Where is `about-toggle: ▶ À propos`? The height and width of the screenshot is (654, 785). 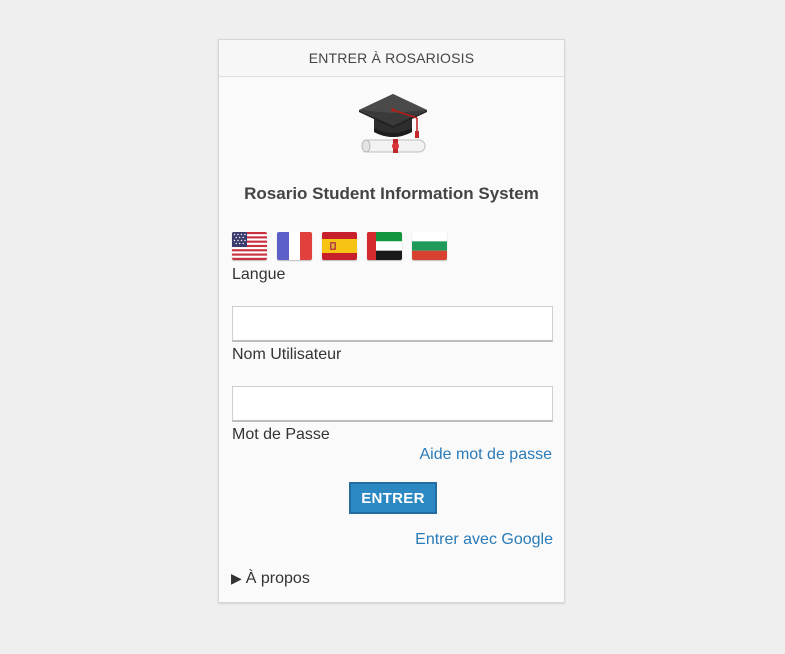
about-toggle: ▶ À propos is located at coordinates (270, 579).